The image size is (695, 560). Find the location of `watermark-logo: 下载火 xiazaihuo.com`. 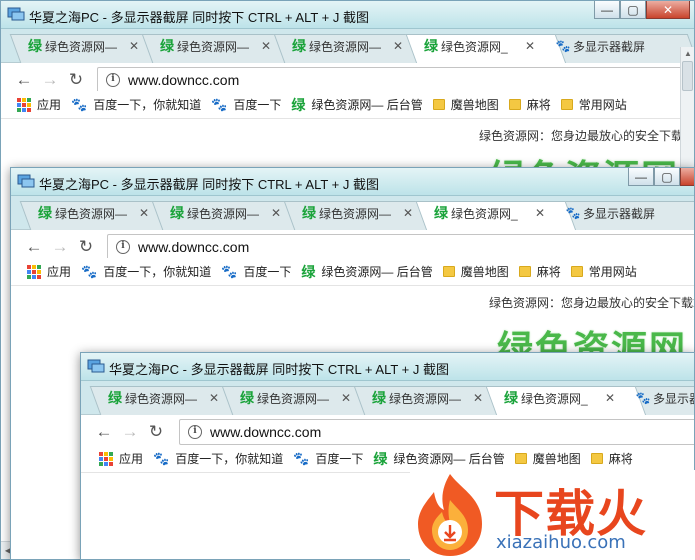

watermark-logo: 下载火 xiazaihuo.com is located at coordinates (552, 515).